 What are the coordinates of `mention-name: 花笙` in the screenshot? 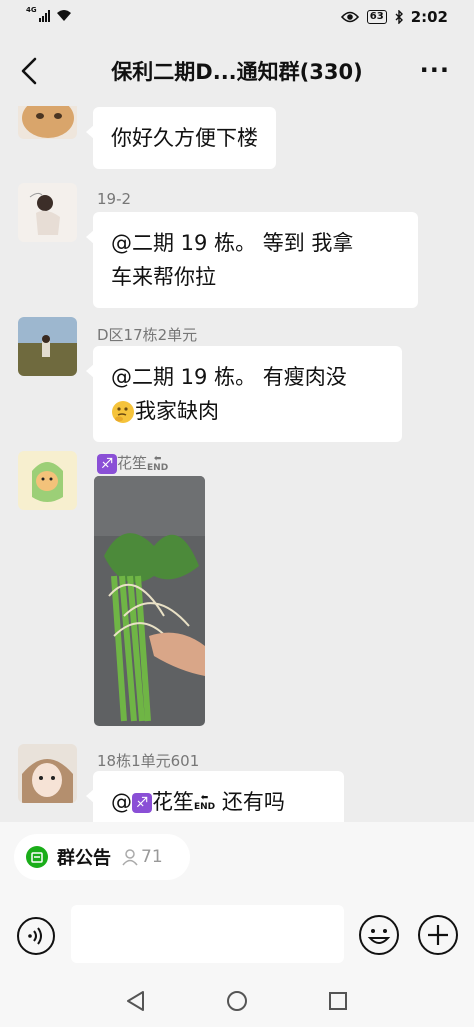 It's located at (173, 802).